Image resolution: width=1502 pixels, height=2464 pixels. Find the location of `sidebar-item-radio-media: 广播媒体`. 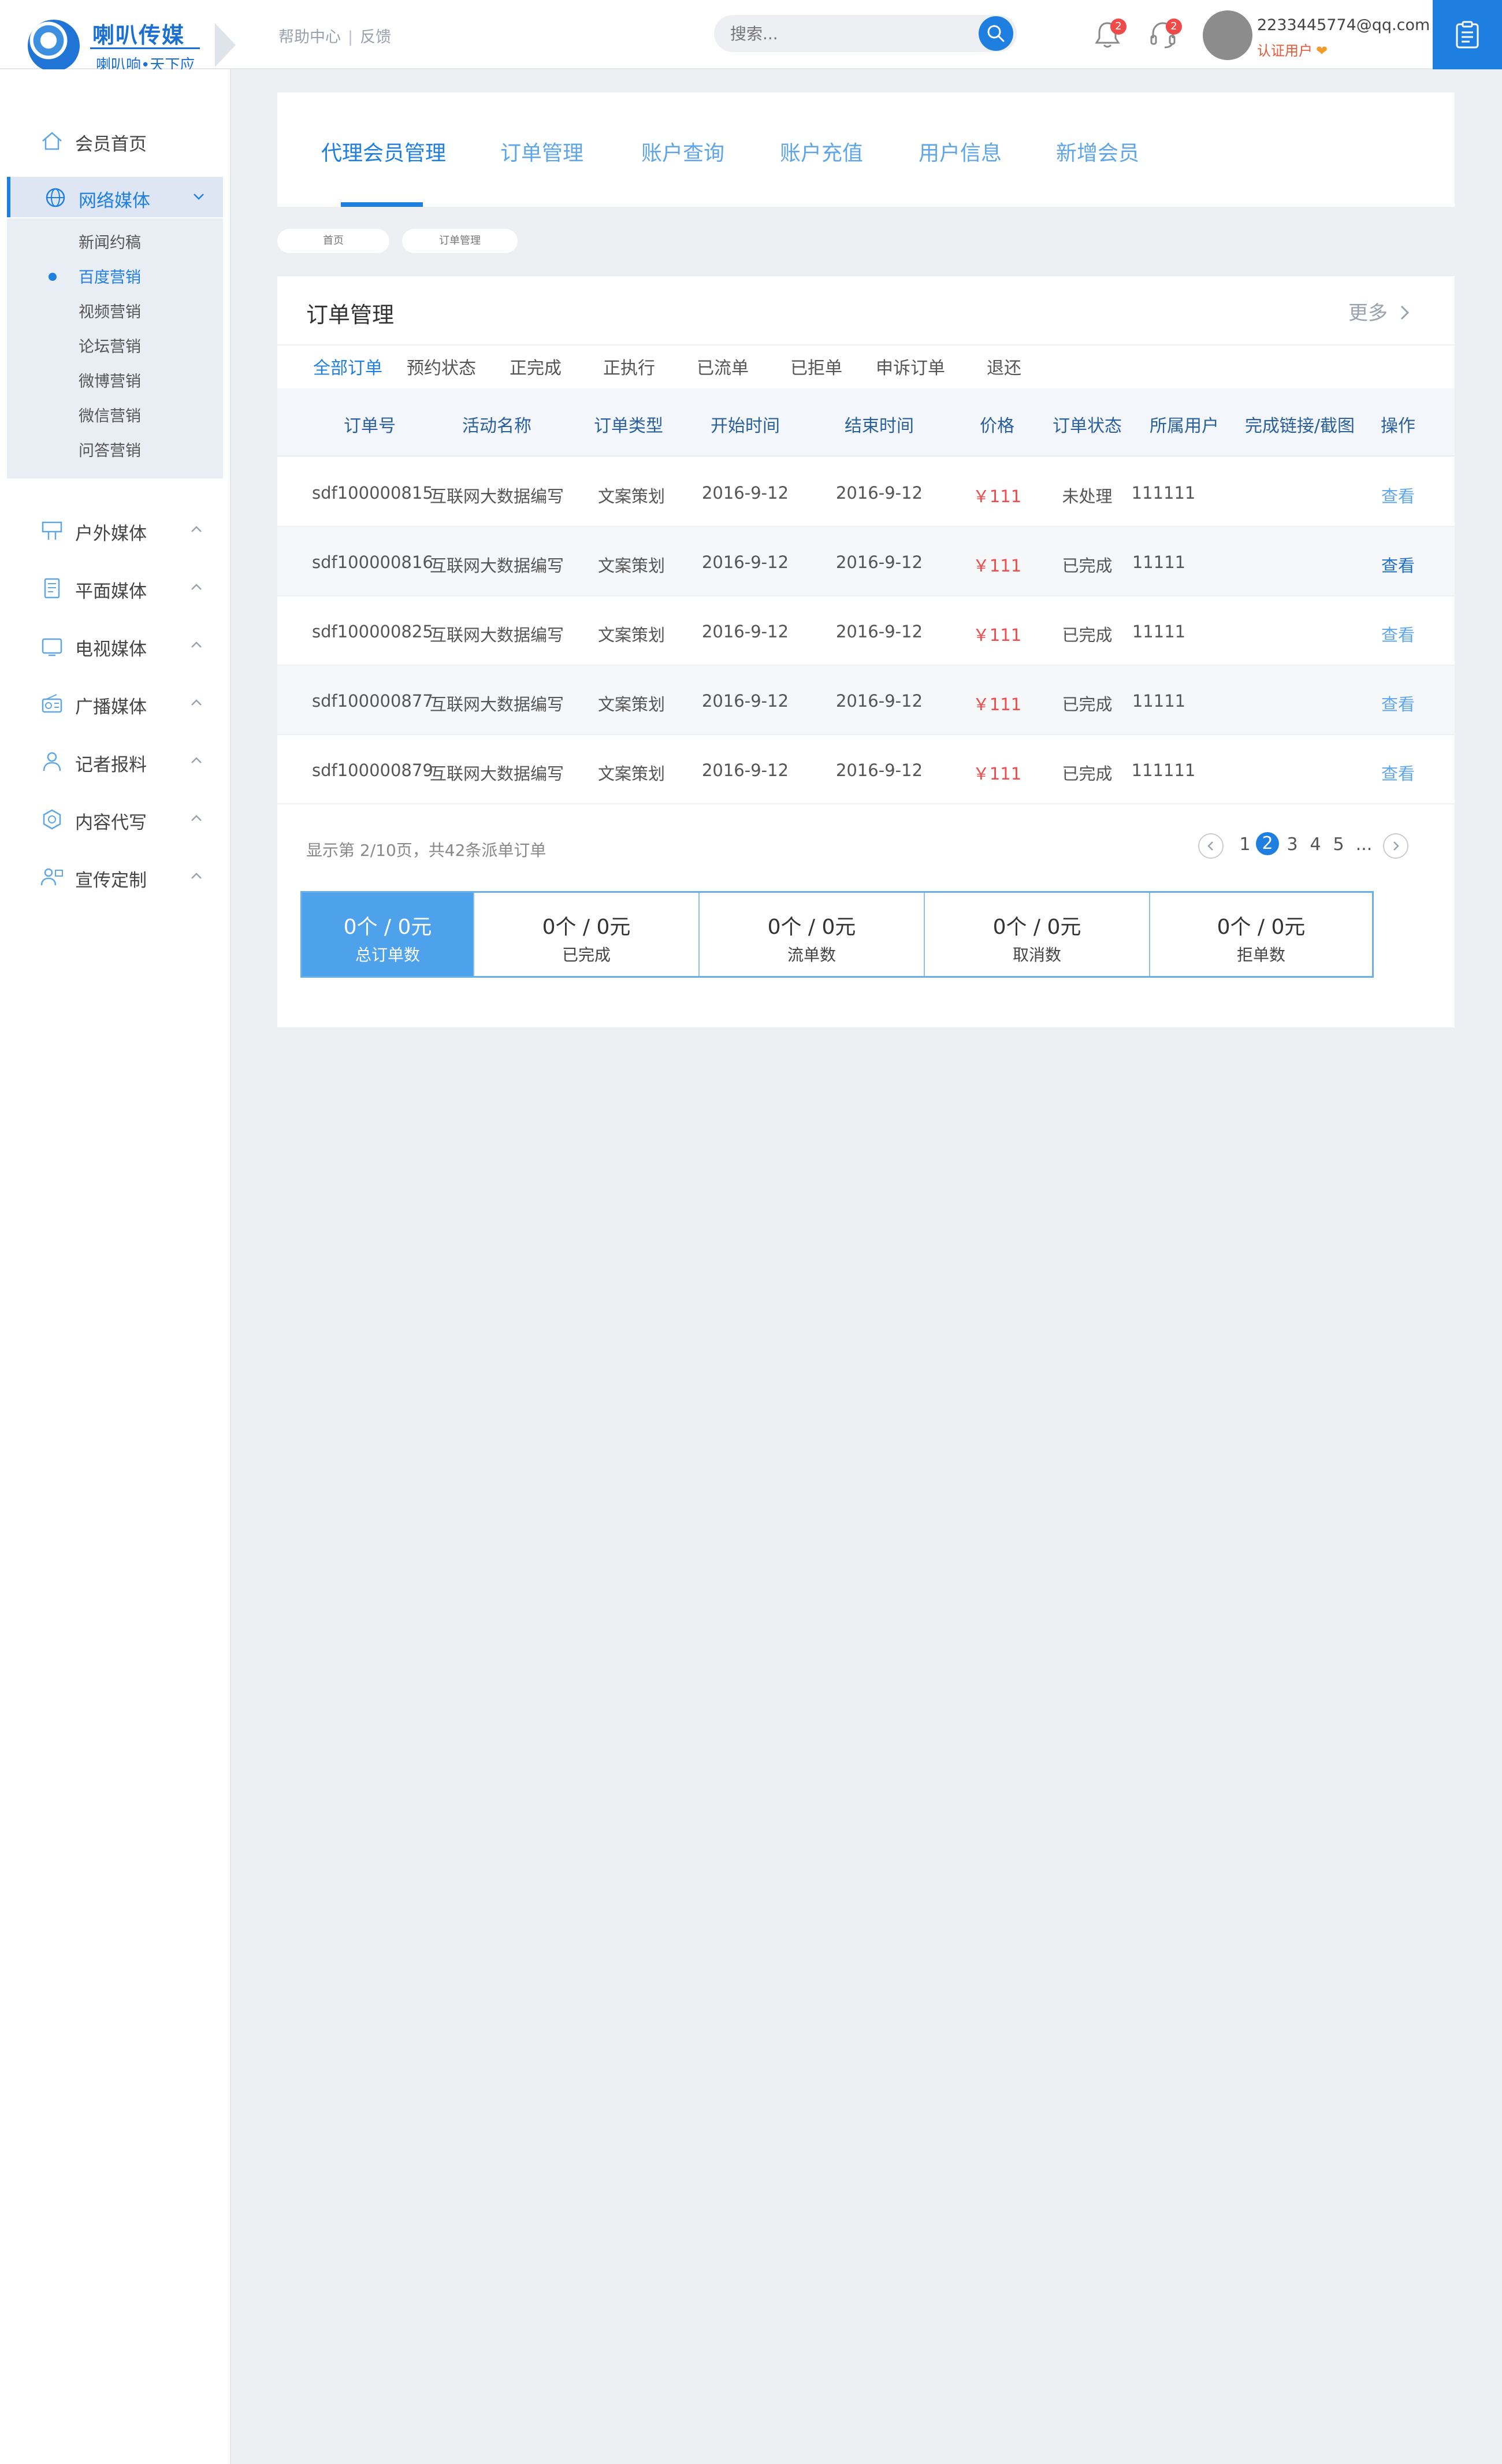

sidebar-item-radio-media: 广播媒体 is located at coordinates (112, 703).